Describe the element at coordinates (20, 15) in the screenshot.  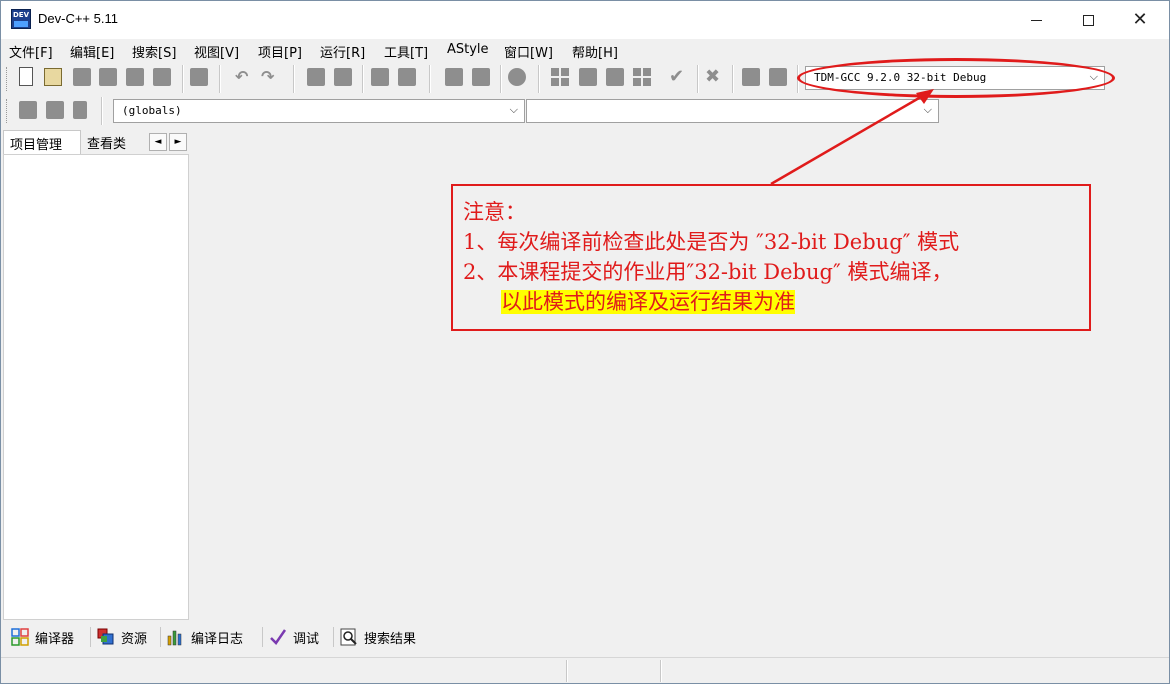
I see `app-icon-text: DEV` at that location.